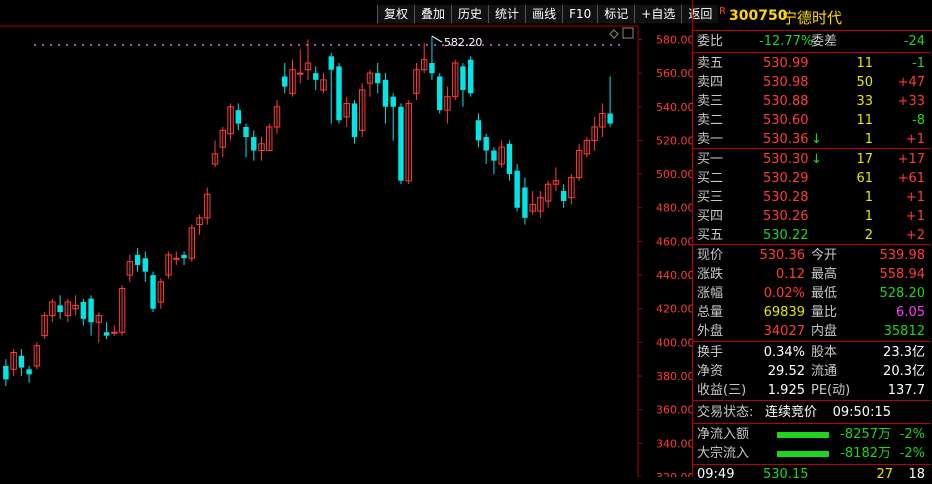  I want to click on ask-volume: 1, so click(868, 139).